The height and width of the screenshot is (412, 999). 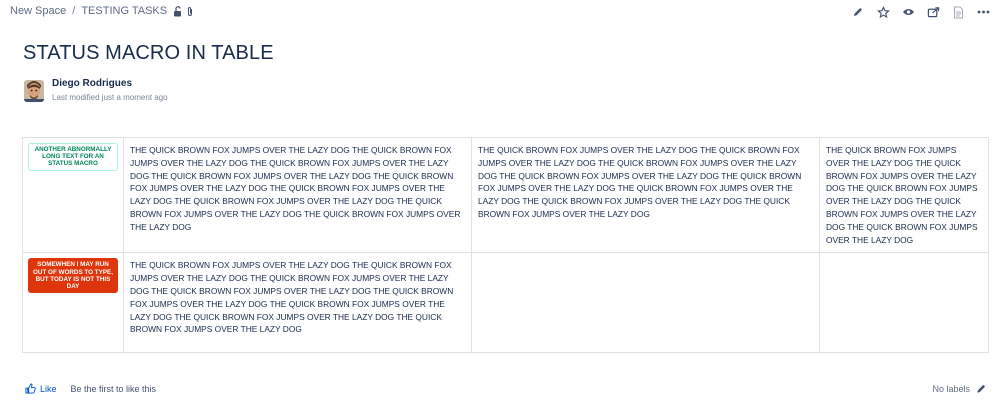 What do you see at coordinates (124, 11) in the screenshot?
I see `breadcrumb-parent-link: TESTING TASKS` at bounding box center [124, 11].